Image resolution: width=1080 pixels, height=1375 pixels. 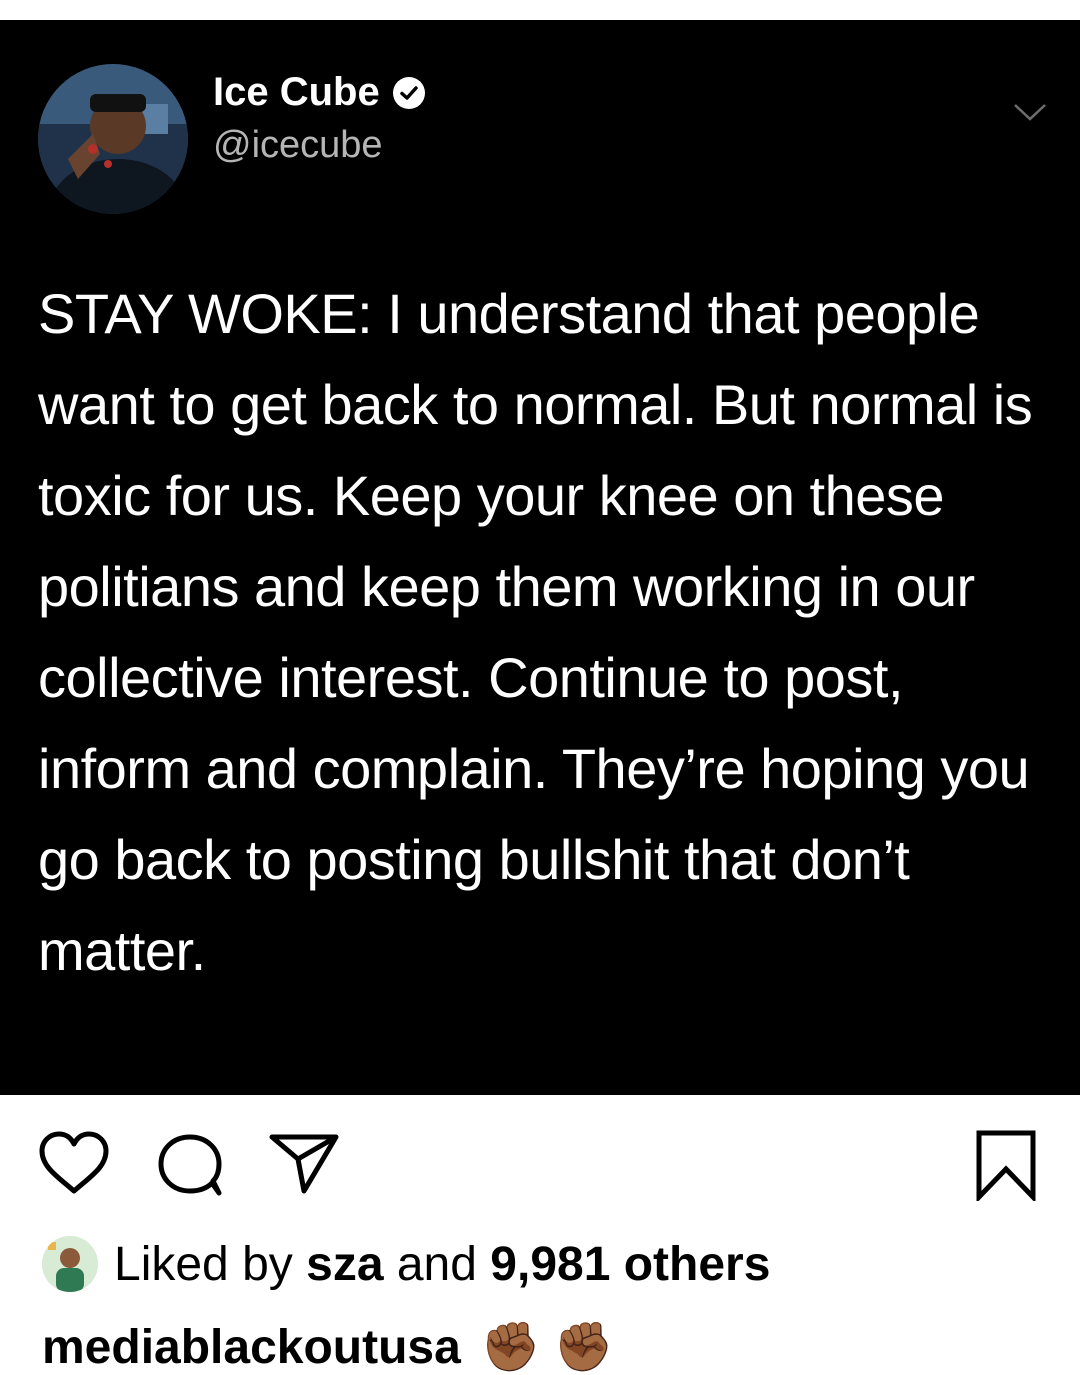 What do you see at coordinates (298, 145) in the screenshot?
I see `handle: @icecube` at bounding box center [298, 145].